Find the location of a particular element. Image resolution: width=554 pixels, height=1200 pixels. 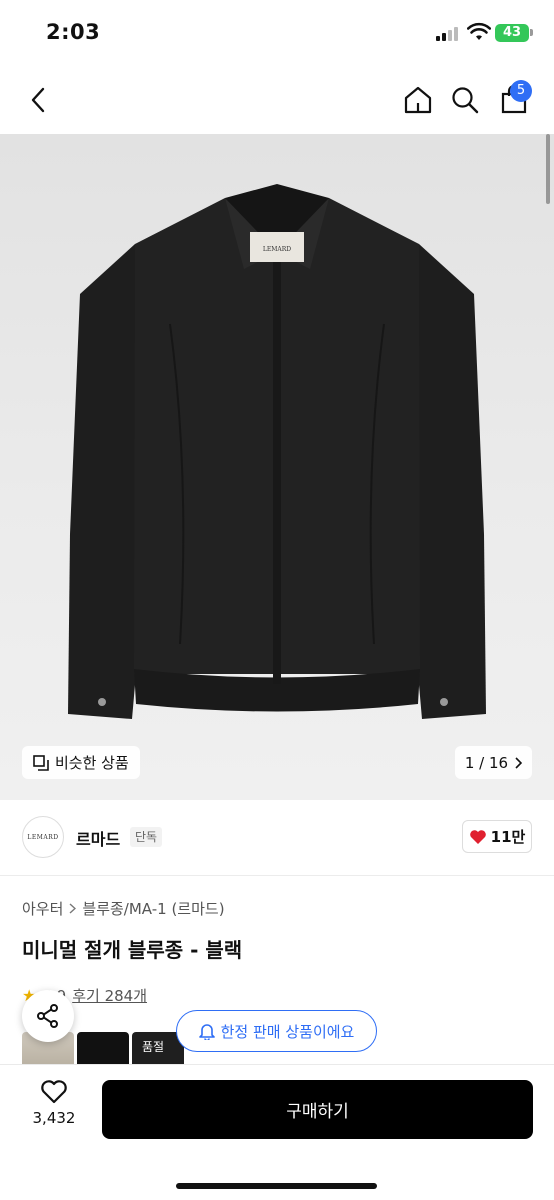

heart-outline-icon is located at coordinates (54, 1092).